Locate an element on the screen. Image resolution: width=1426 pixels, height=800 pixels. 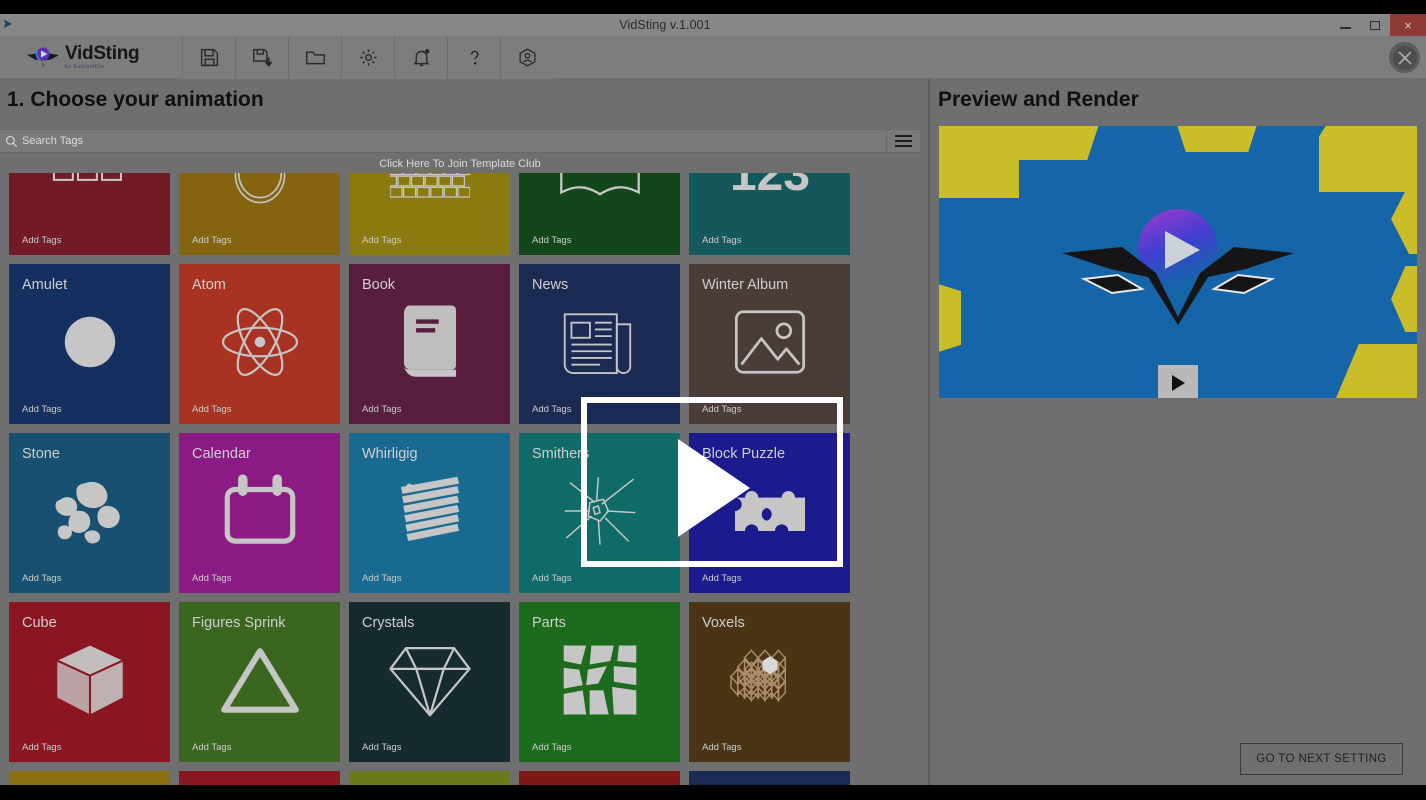
stones-icon is located at coordinates (89, 511).